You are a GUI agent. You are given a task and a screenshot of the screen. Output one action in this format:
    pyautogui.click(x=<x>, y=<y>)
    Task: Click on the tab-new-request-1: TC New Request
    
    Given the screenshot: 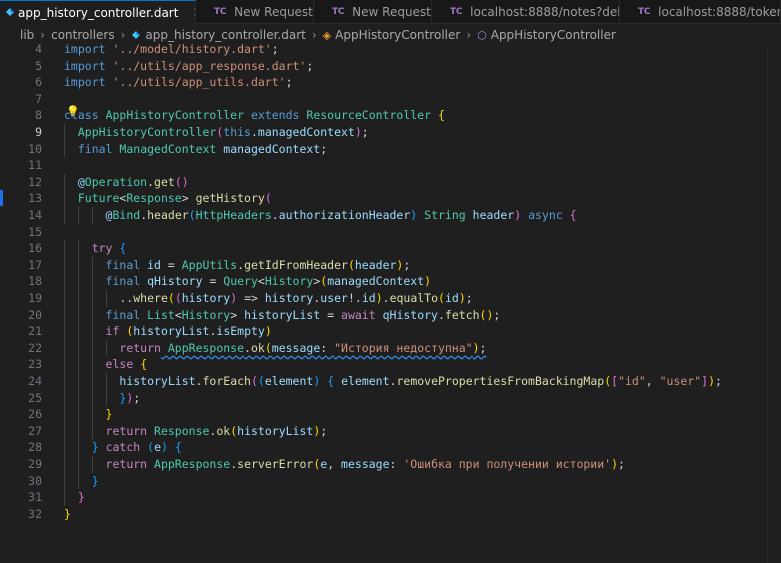 What is the action you would take?
    pyautogui.click(x=255, y=12)
    